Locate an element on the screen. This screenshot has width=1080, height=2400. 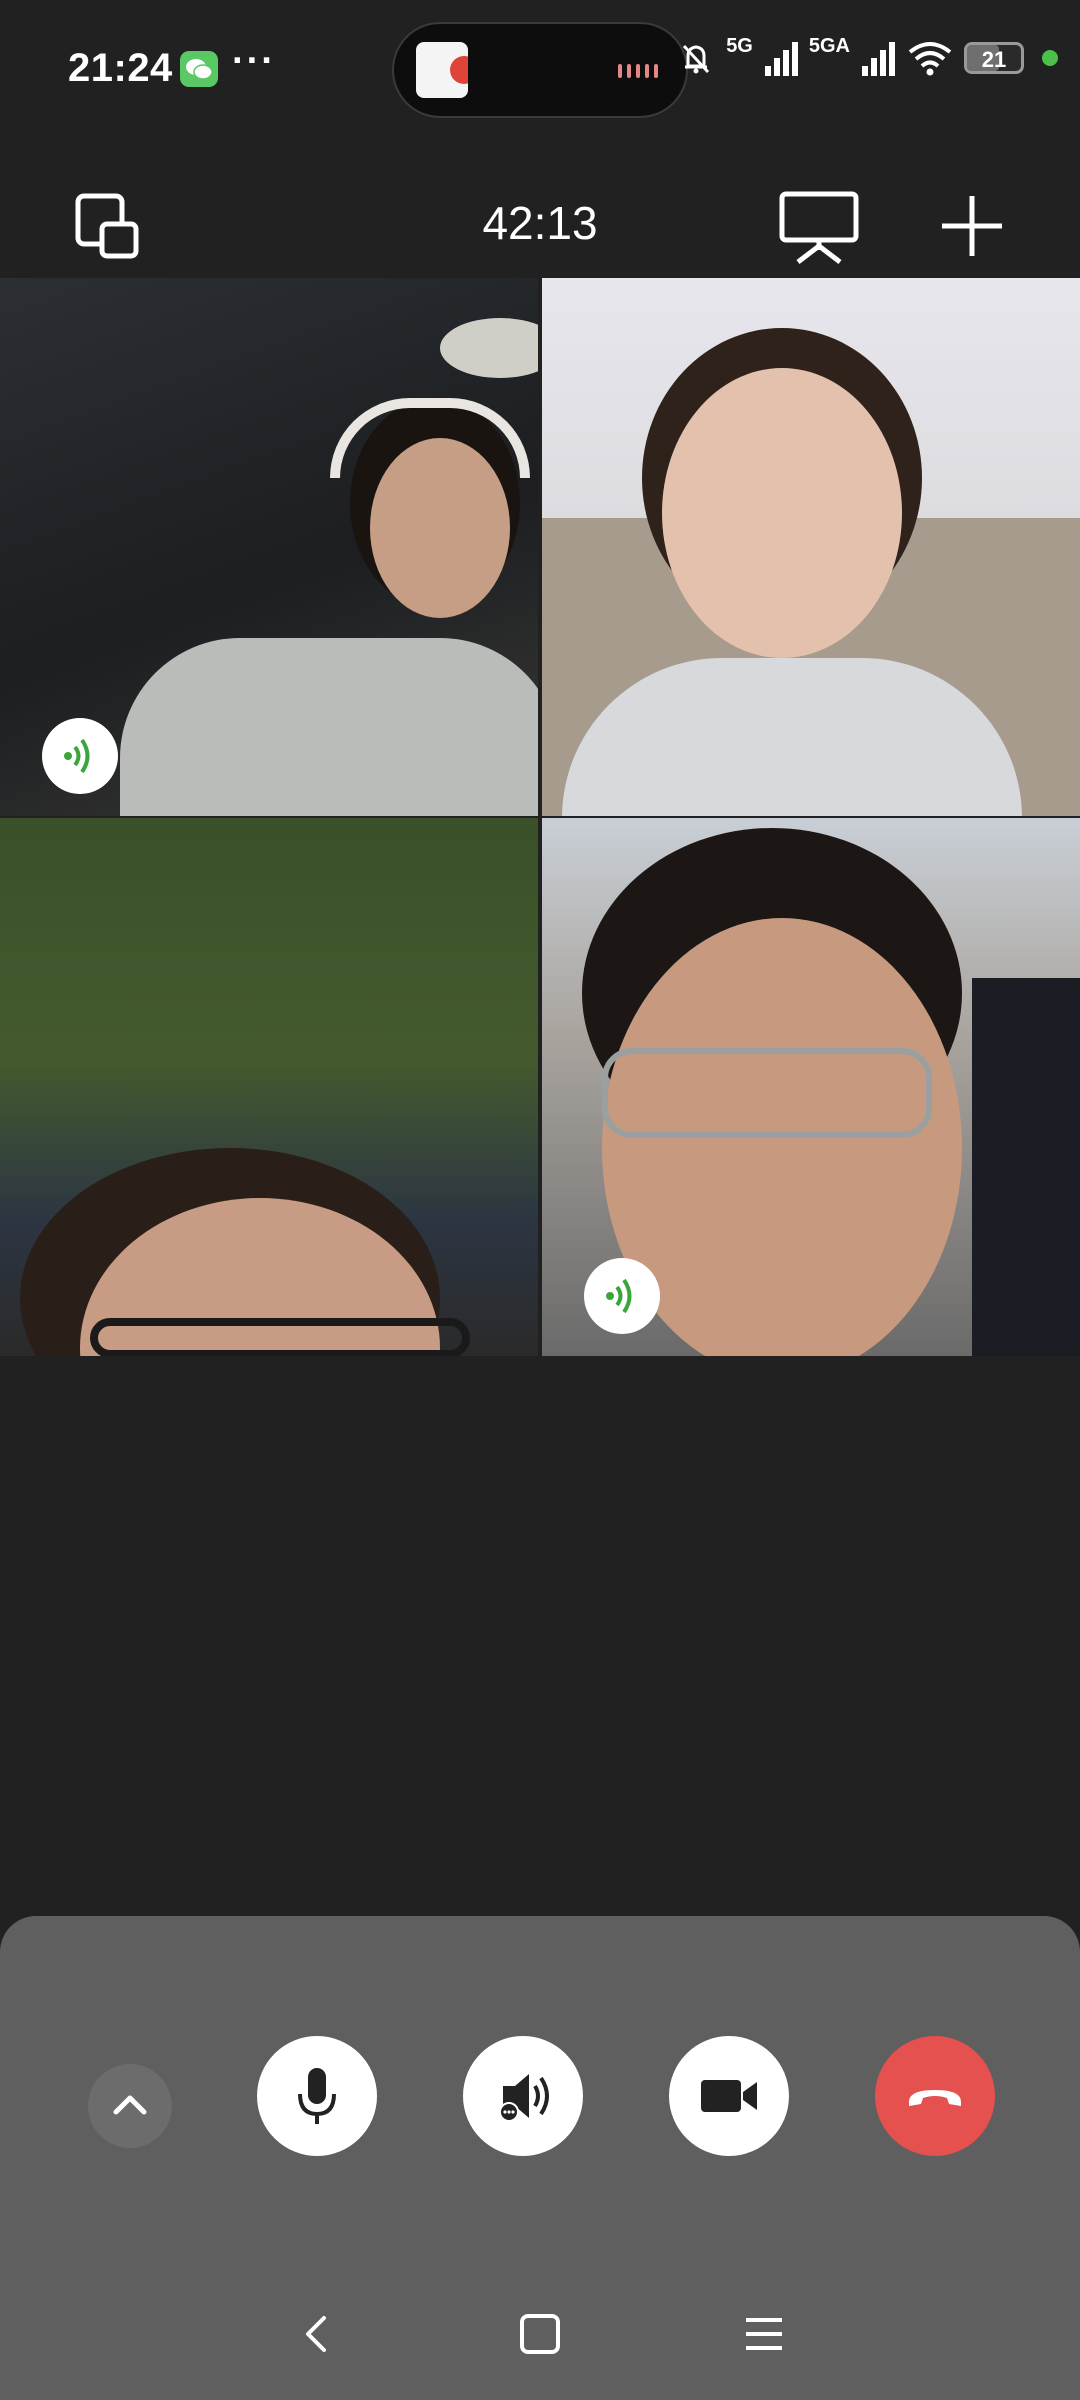
microphone-button is located at coordinates (317, 2096).